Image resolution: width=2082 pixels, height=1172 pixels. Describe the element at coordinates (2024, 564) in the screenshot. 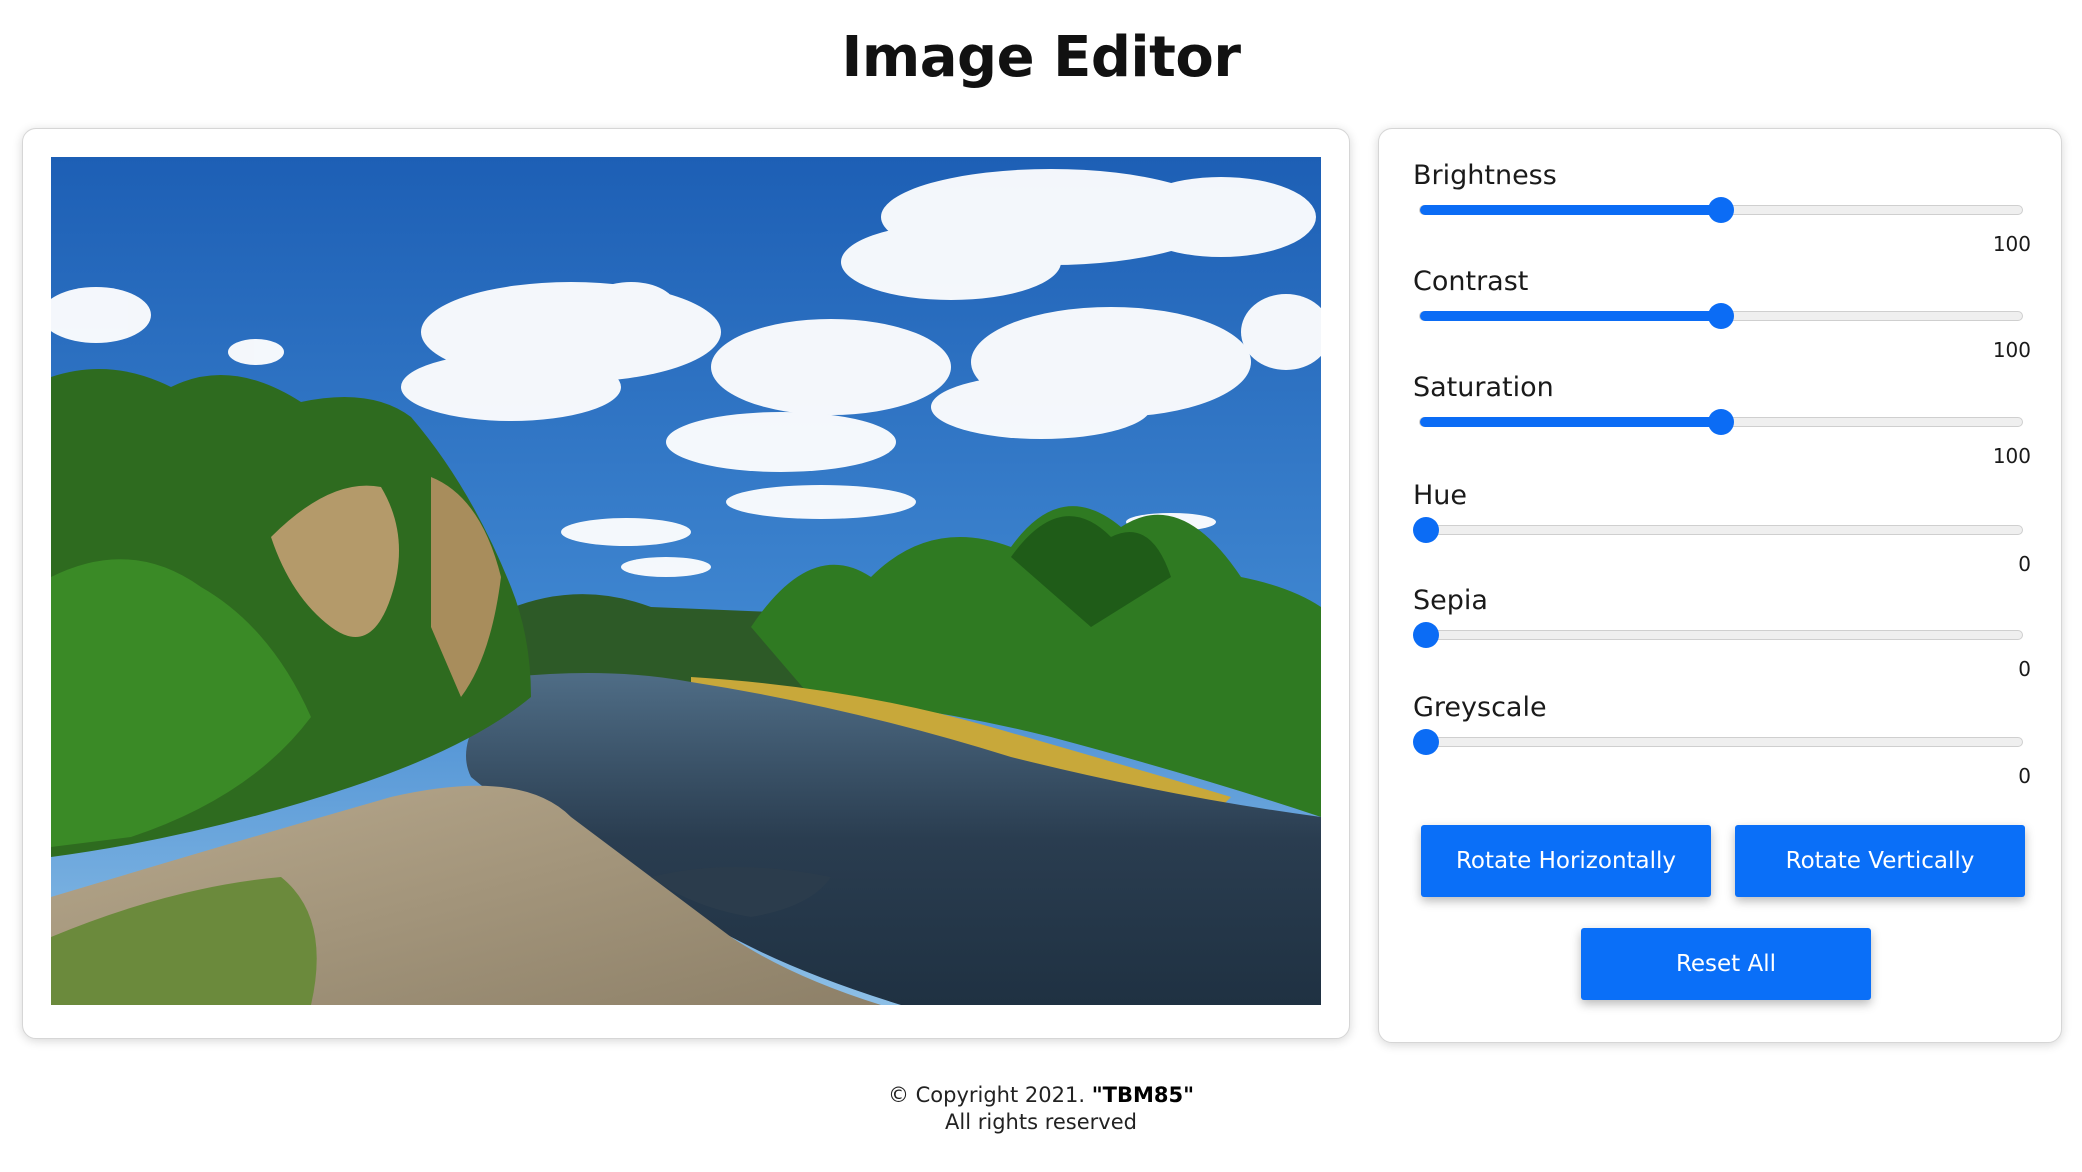

I see `hue-value: 0` at that location.